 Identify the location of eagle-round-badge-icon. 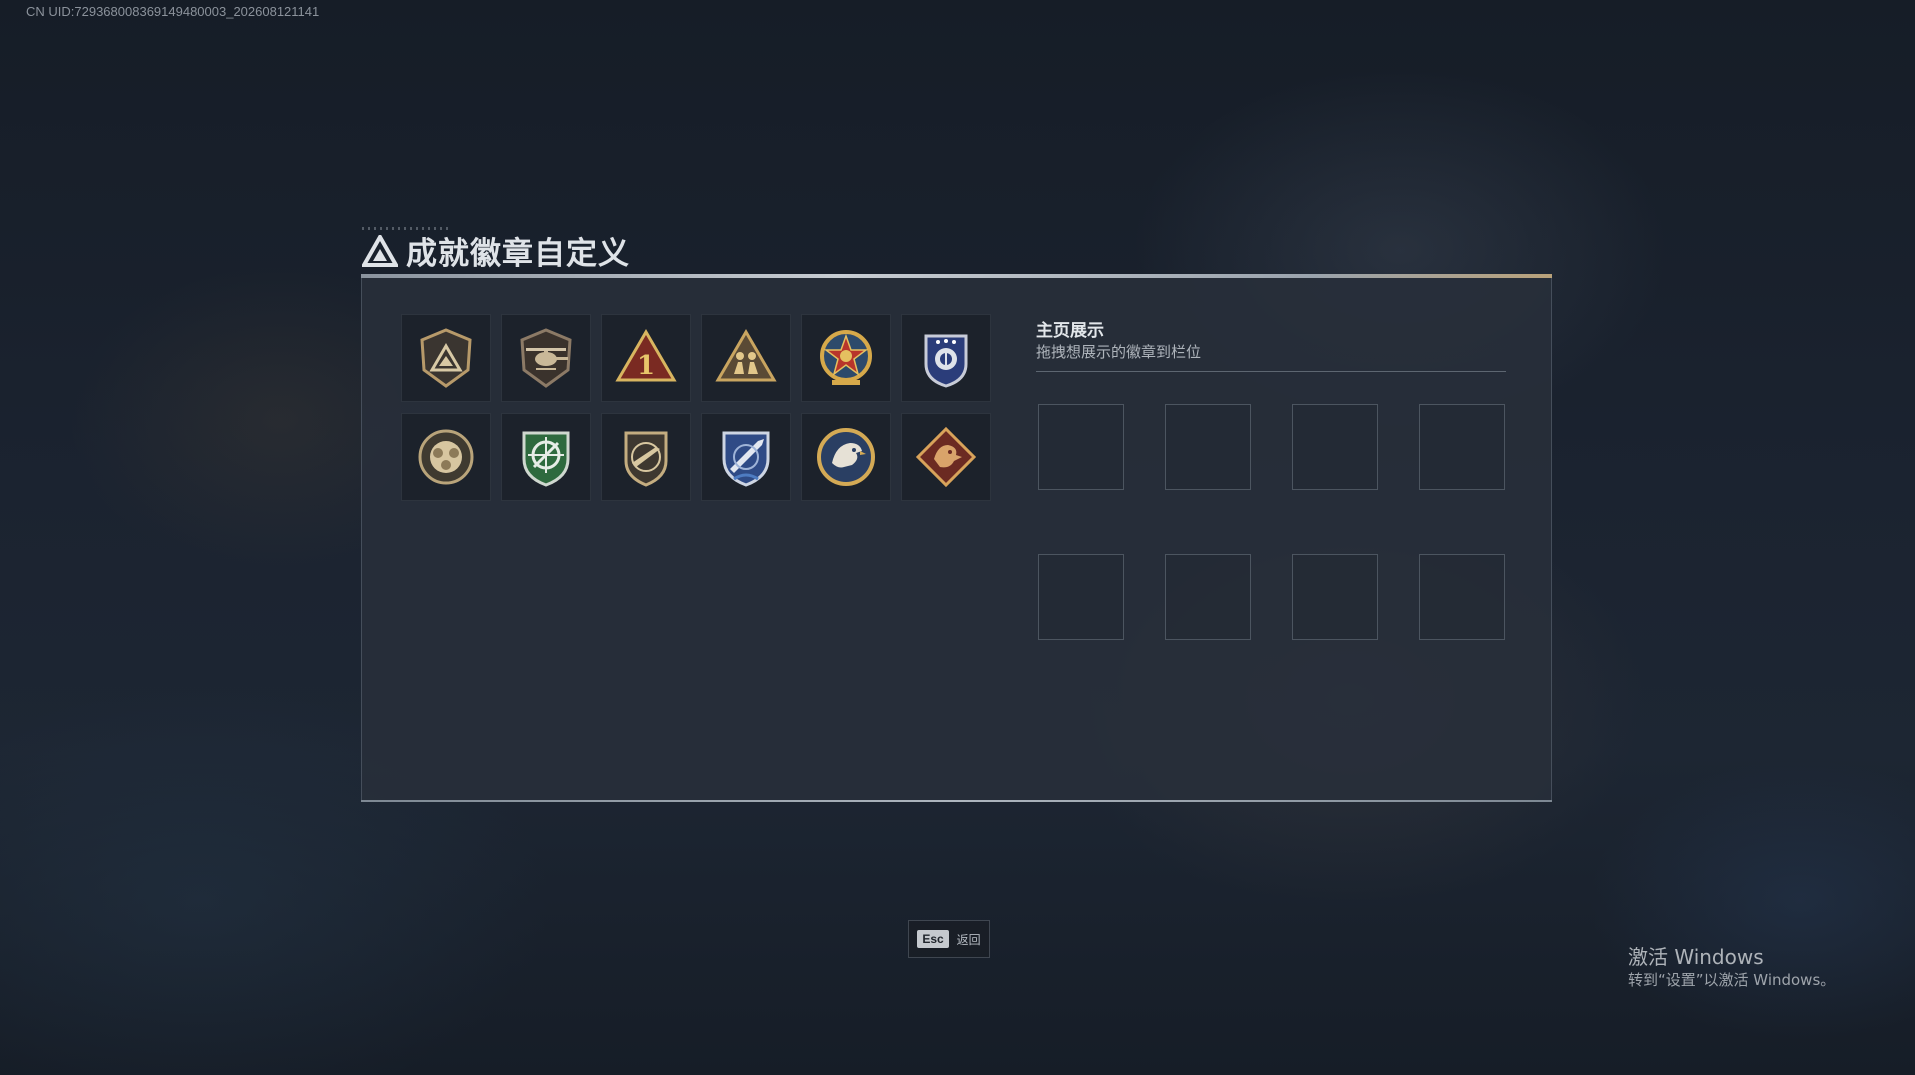
(846, 457).